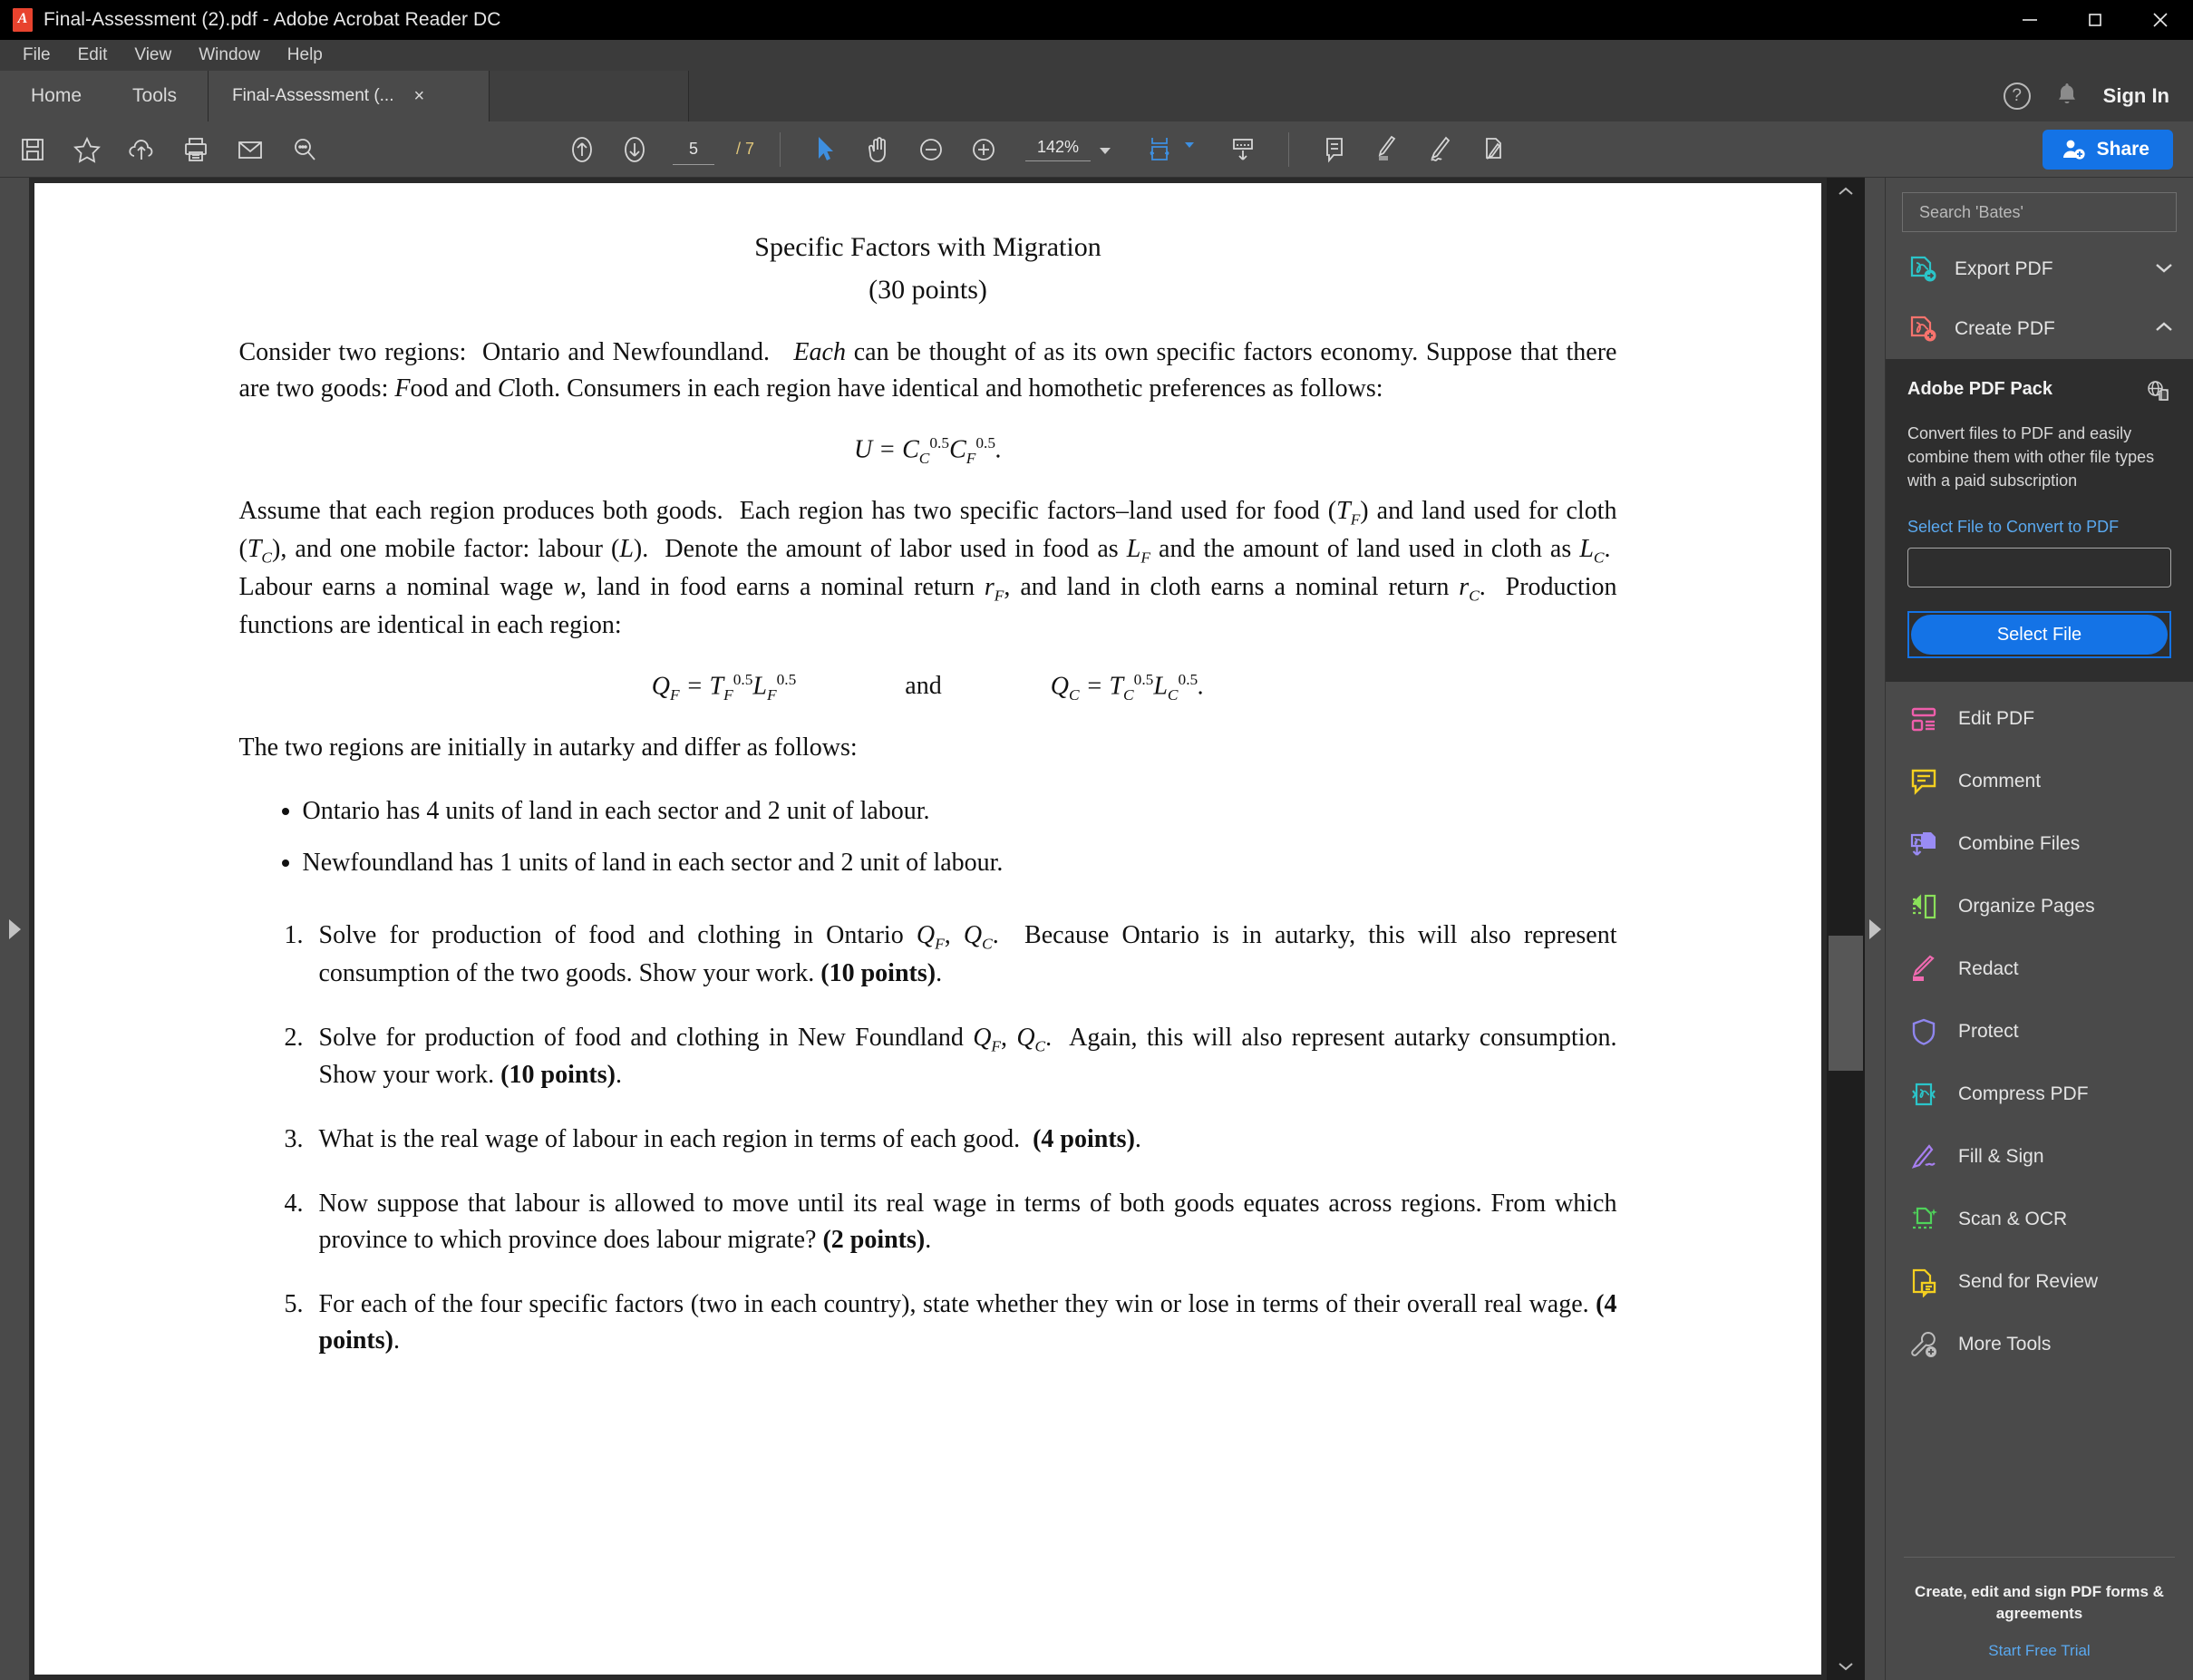  I want to click on page-number-input: 5, so click(693, 149).